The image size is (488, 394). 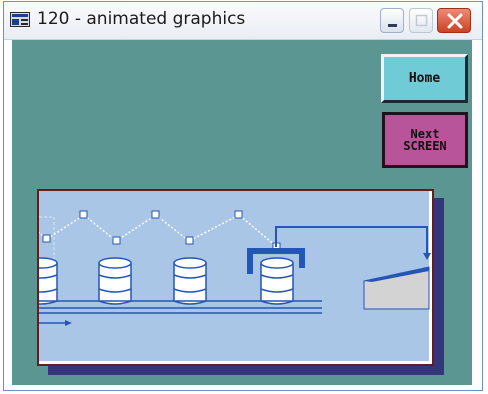 I want to click on maximize-icon, so click(x=421, y=20).